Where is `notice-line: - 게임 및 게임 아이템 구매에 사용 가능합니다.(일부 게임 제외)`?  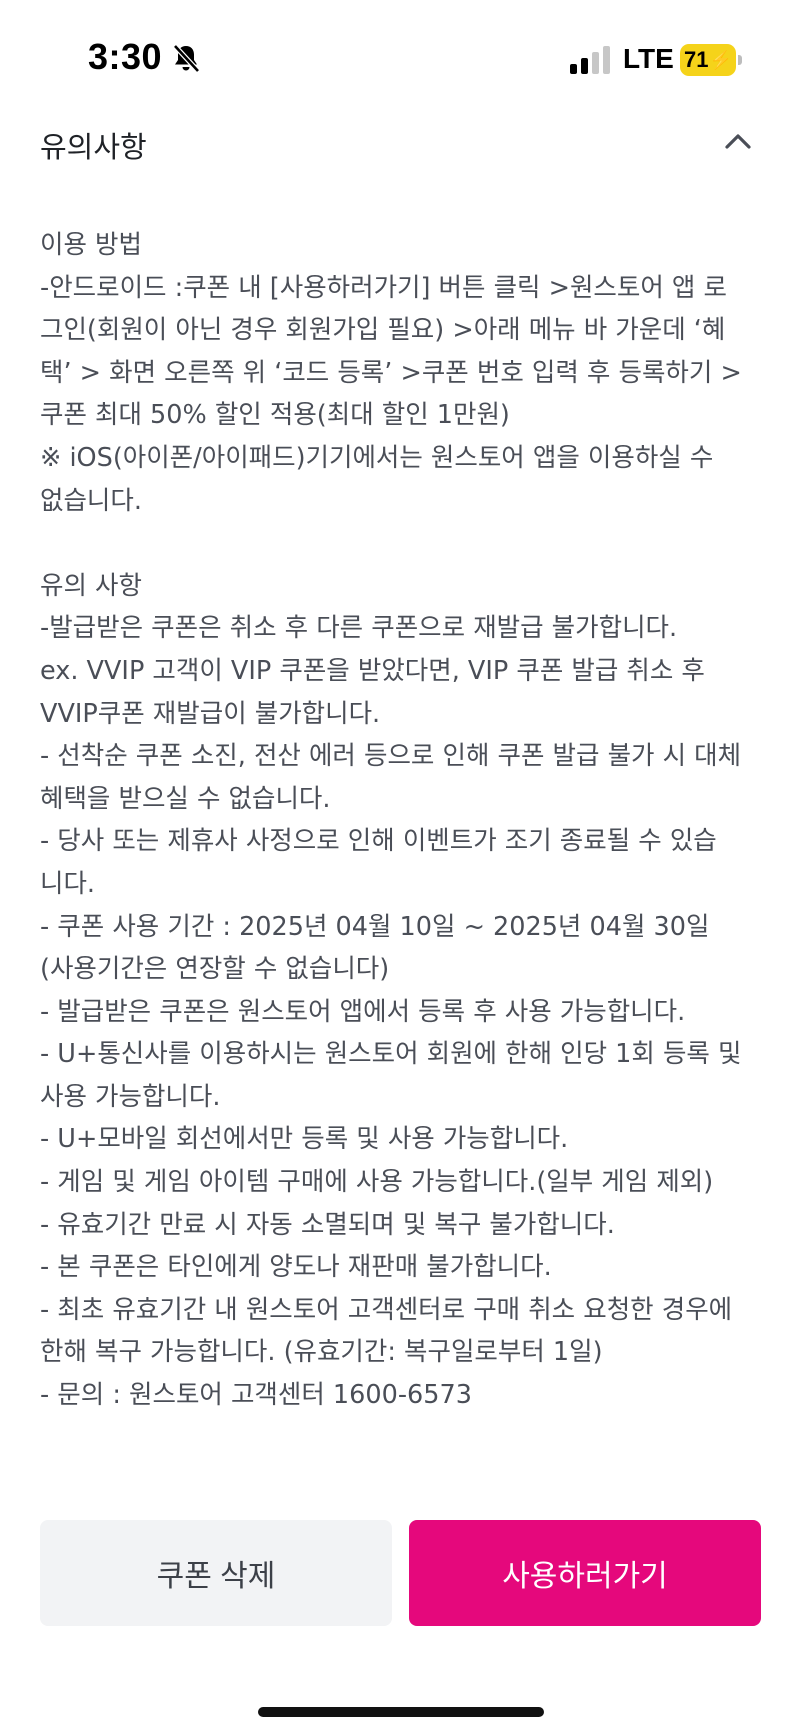 notice-line: - 게임 및 게임 아이템 구매에 사용 가능합니다.(일부 게임 제외) is located at coordinates (377, 1182).